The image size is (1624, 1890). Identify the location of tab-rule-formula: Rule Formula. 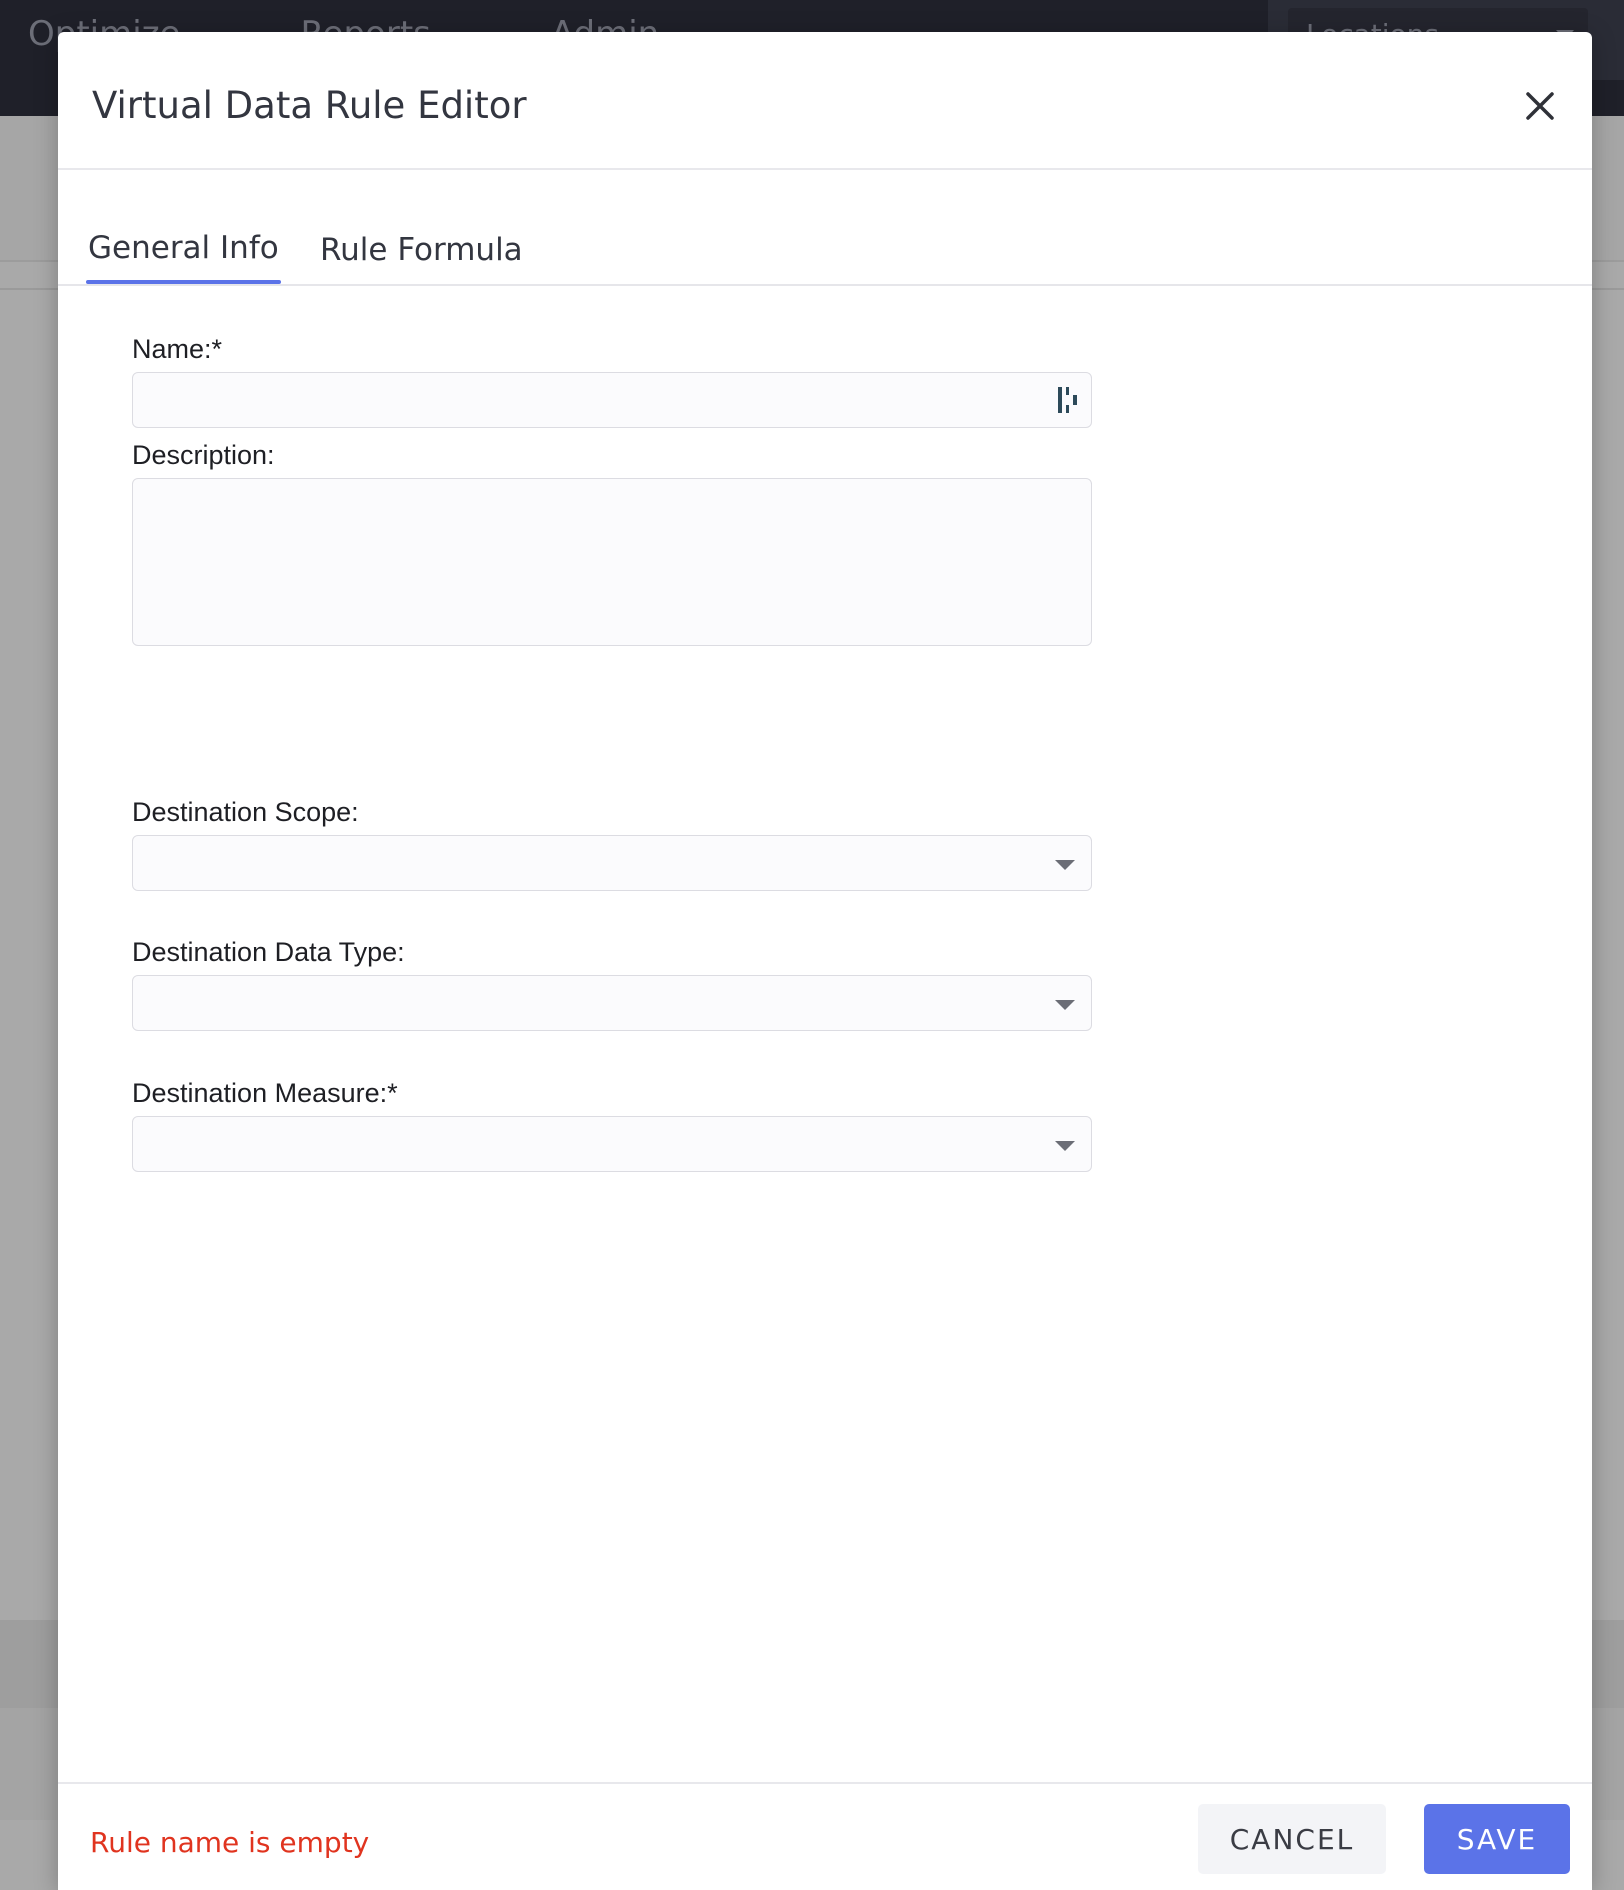
(421, 258).